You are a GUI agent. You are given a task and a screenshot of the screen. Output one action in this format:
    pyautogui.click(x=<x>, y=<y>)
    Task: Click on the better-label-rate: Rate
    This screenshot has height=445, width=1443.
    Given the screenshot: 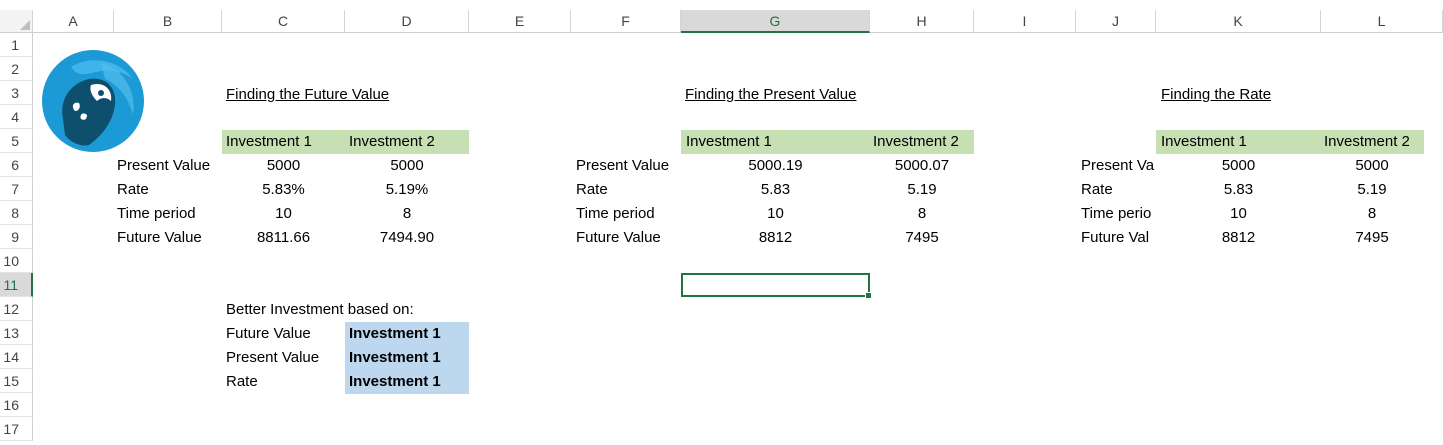 What is the action you would take?
    pyautogui.click(x=242, y=381)
    